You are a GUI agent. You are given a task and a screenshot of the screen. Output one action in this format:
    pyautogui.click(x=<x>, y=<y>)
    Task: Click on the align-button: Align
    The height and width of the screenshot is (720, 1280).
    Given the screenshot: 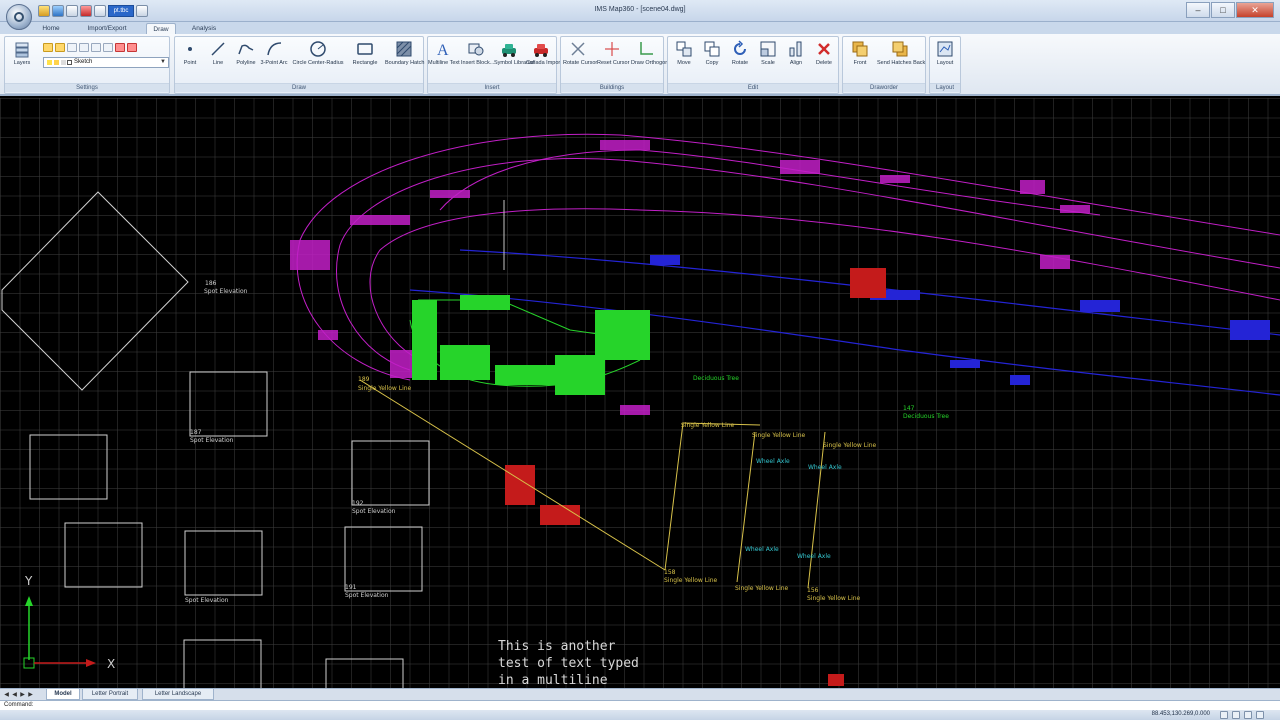 What is the action you would take?
    pyautogui.click(x=796, y=61)
    